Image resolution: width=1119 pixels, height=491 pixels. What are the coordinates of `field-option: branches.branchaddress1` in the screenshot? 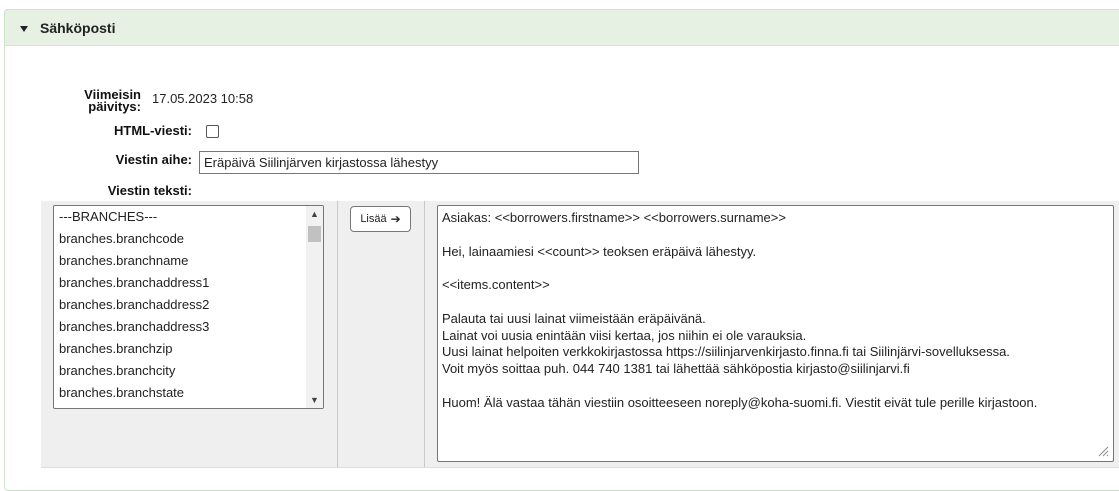 It's located at (188, 283).